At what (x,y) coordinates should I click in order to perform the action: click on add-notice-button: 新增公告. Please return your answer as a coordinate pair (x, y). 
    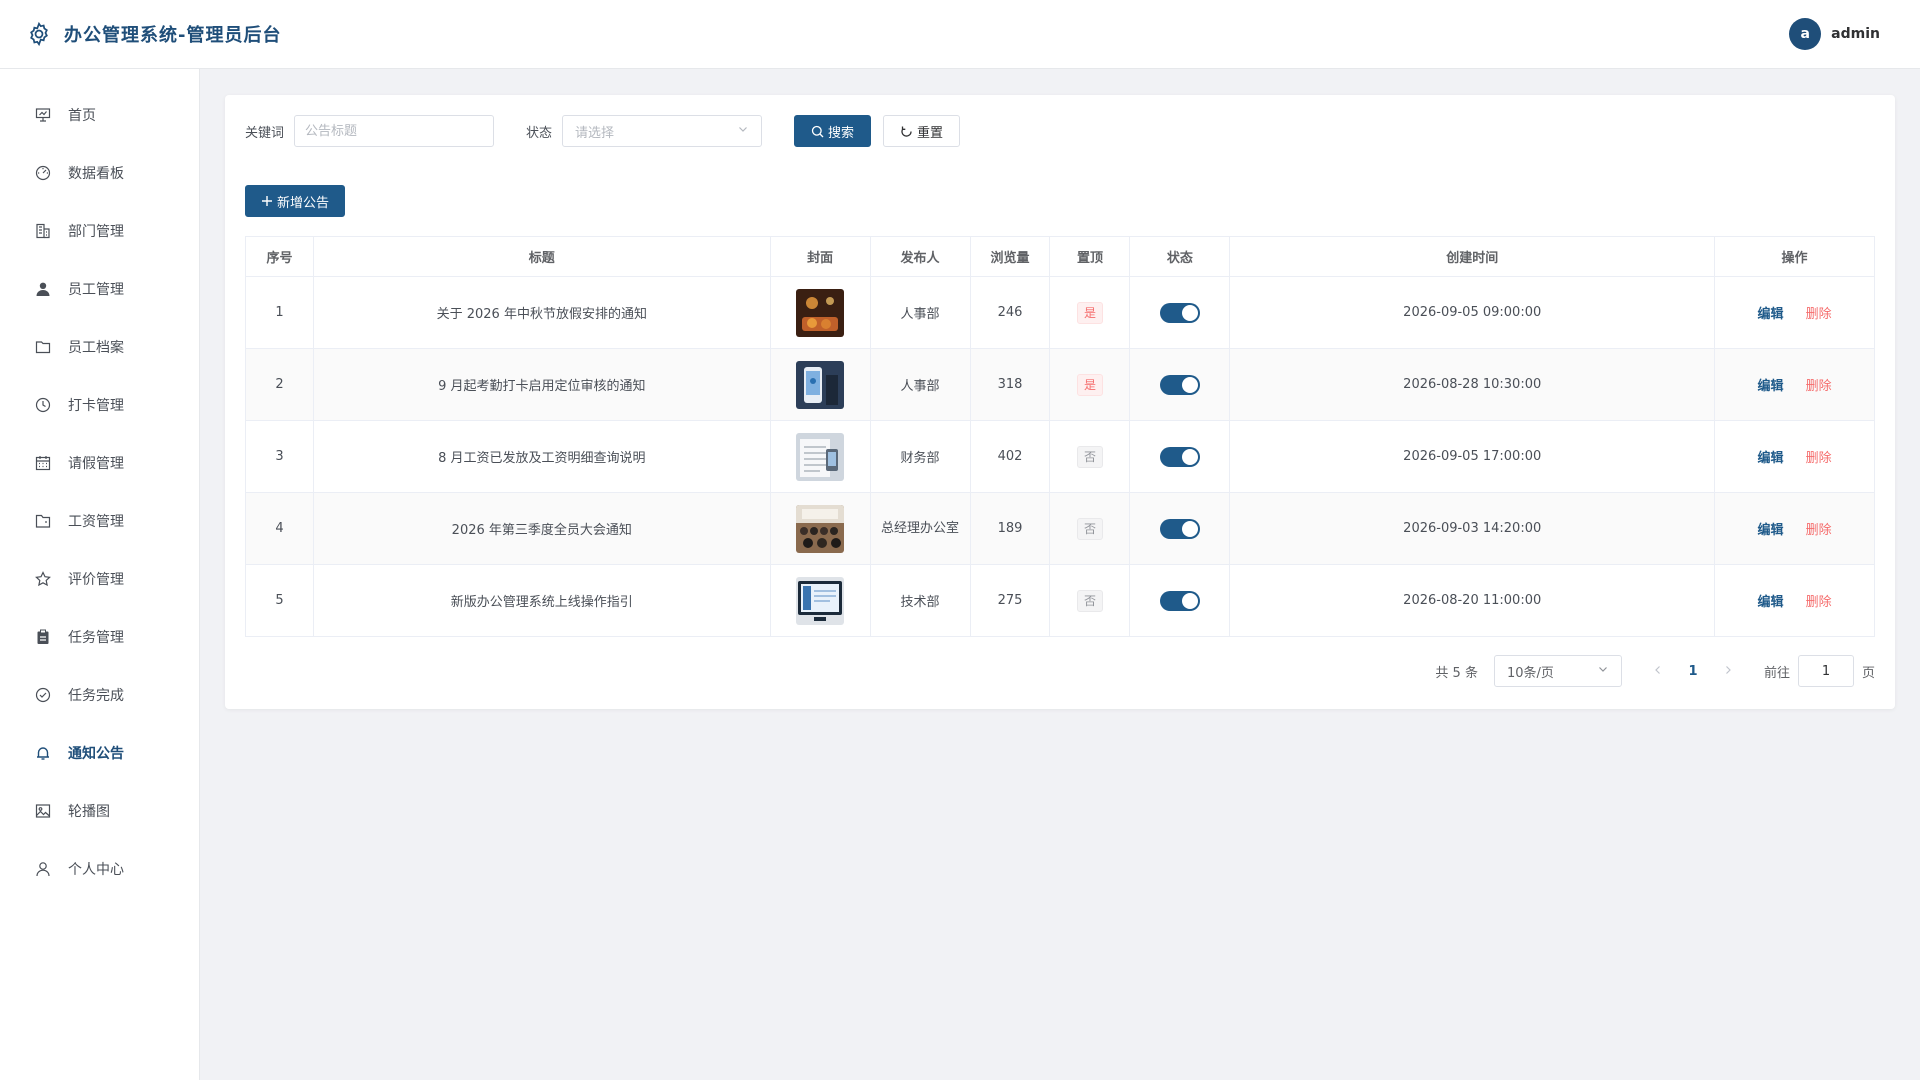
    Looking at the image, I should click on (295, 201).